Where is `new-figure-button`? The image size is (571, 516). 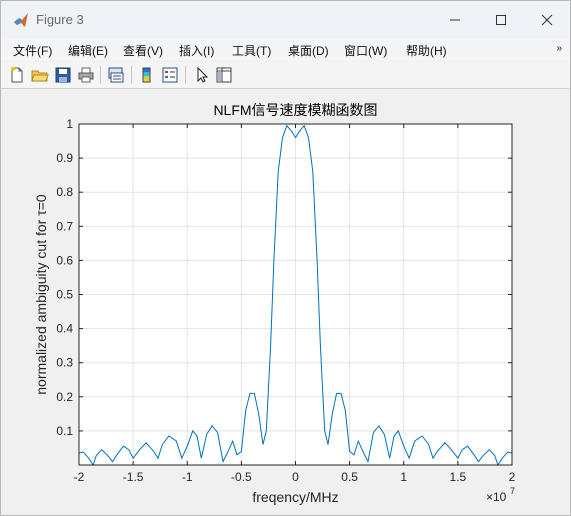 new-figure-button is located at coordinates (17, 75).